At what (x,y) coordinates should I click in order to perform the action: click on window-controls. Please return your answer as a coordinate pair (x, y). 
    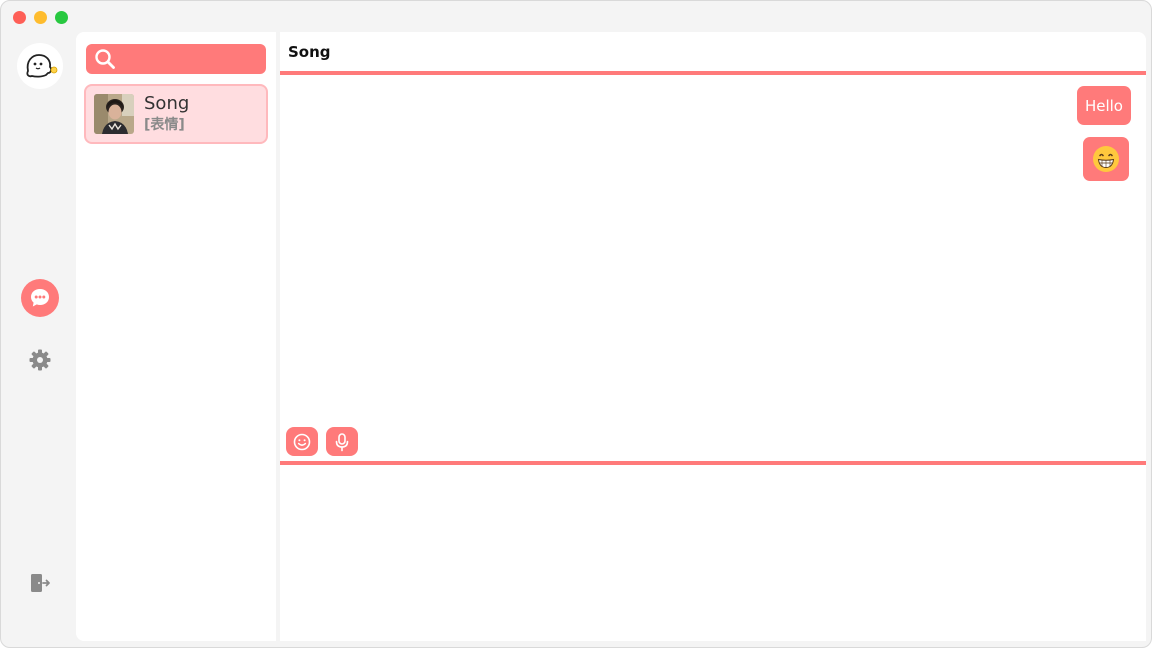
    Looking at the image, I should click on (40, 17).